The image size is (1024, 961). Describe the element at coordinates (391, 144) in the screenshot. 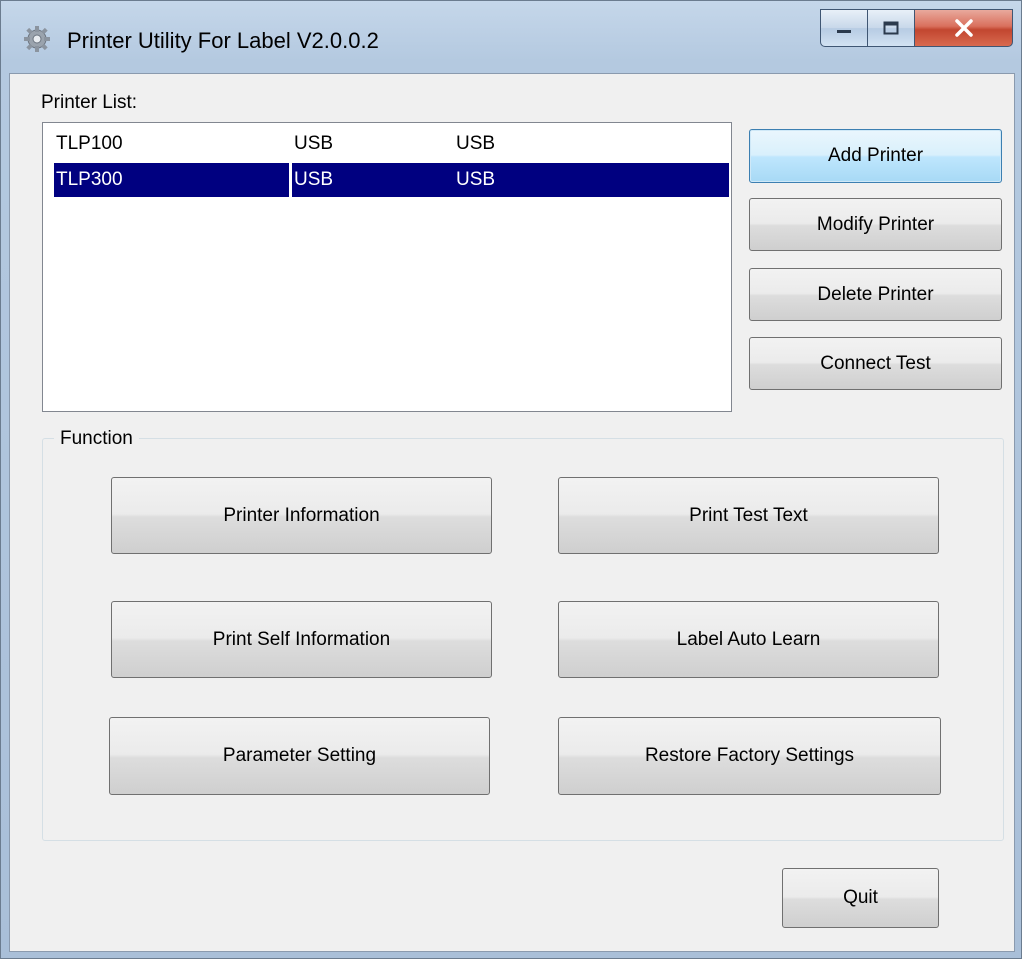

I see `printer-list-row: TLP100 USB USB` at that location.